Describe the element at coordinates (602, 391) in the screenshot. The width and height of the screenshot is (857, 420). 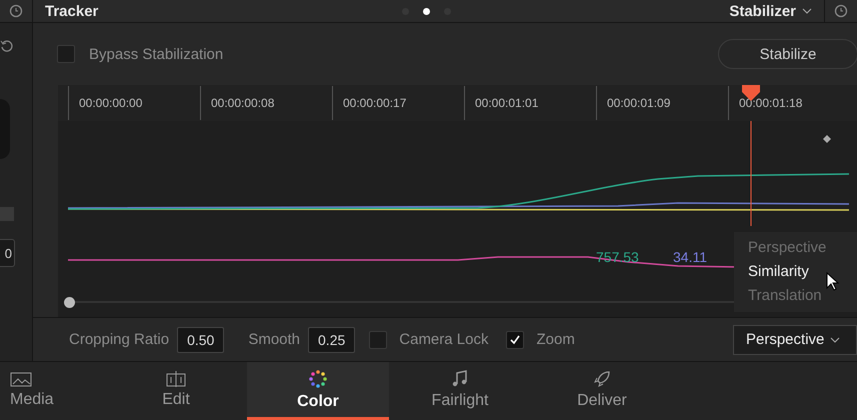
I see `page-tab: Deliver` at that location.